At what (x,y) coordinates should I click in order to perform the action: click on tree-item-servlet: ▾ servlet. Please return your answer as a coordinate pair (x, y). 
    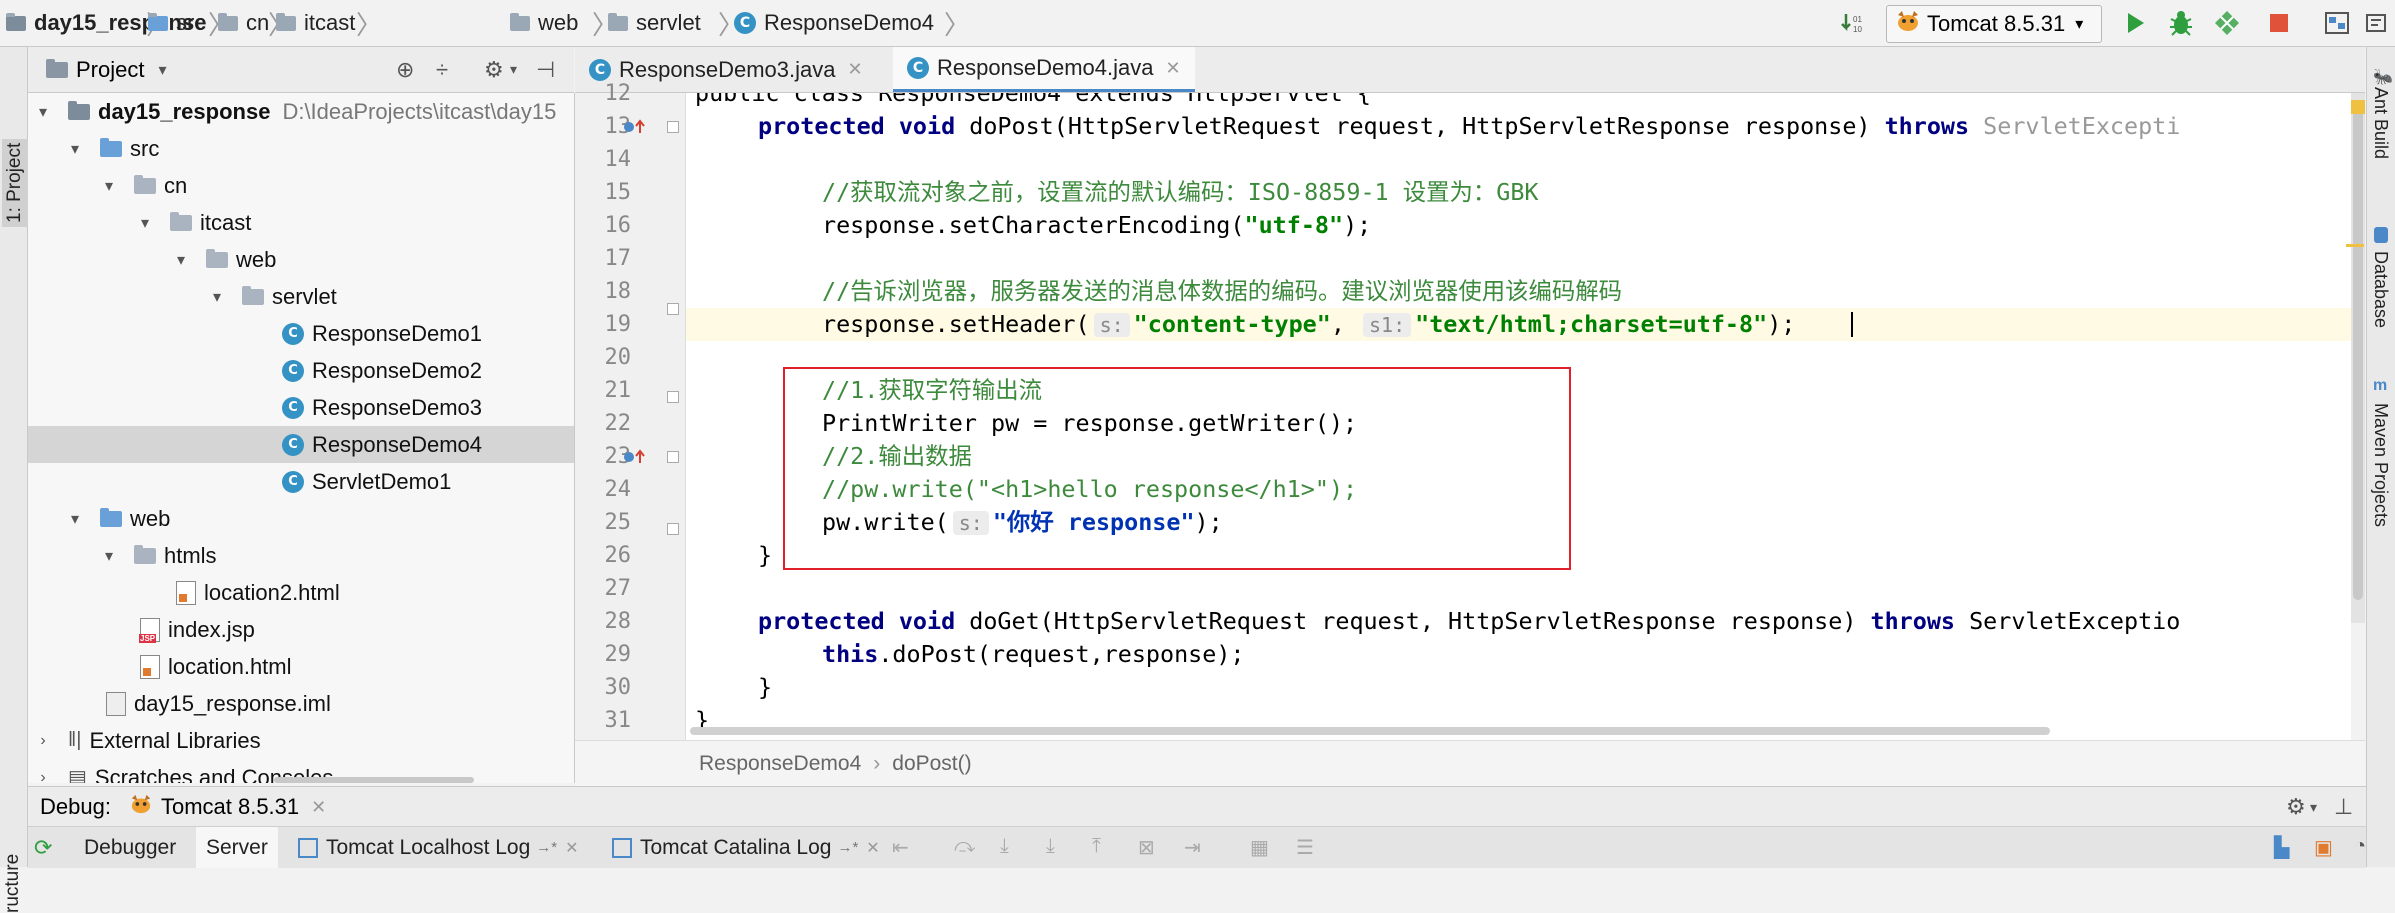
    Looking at the image, I should click on (182, 296).